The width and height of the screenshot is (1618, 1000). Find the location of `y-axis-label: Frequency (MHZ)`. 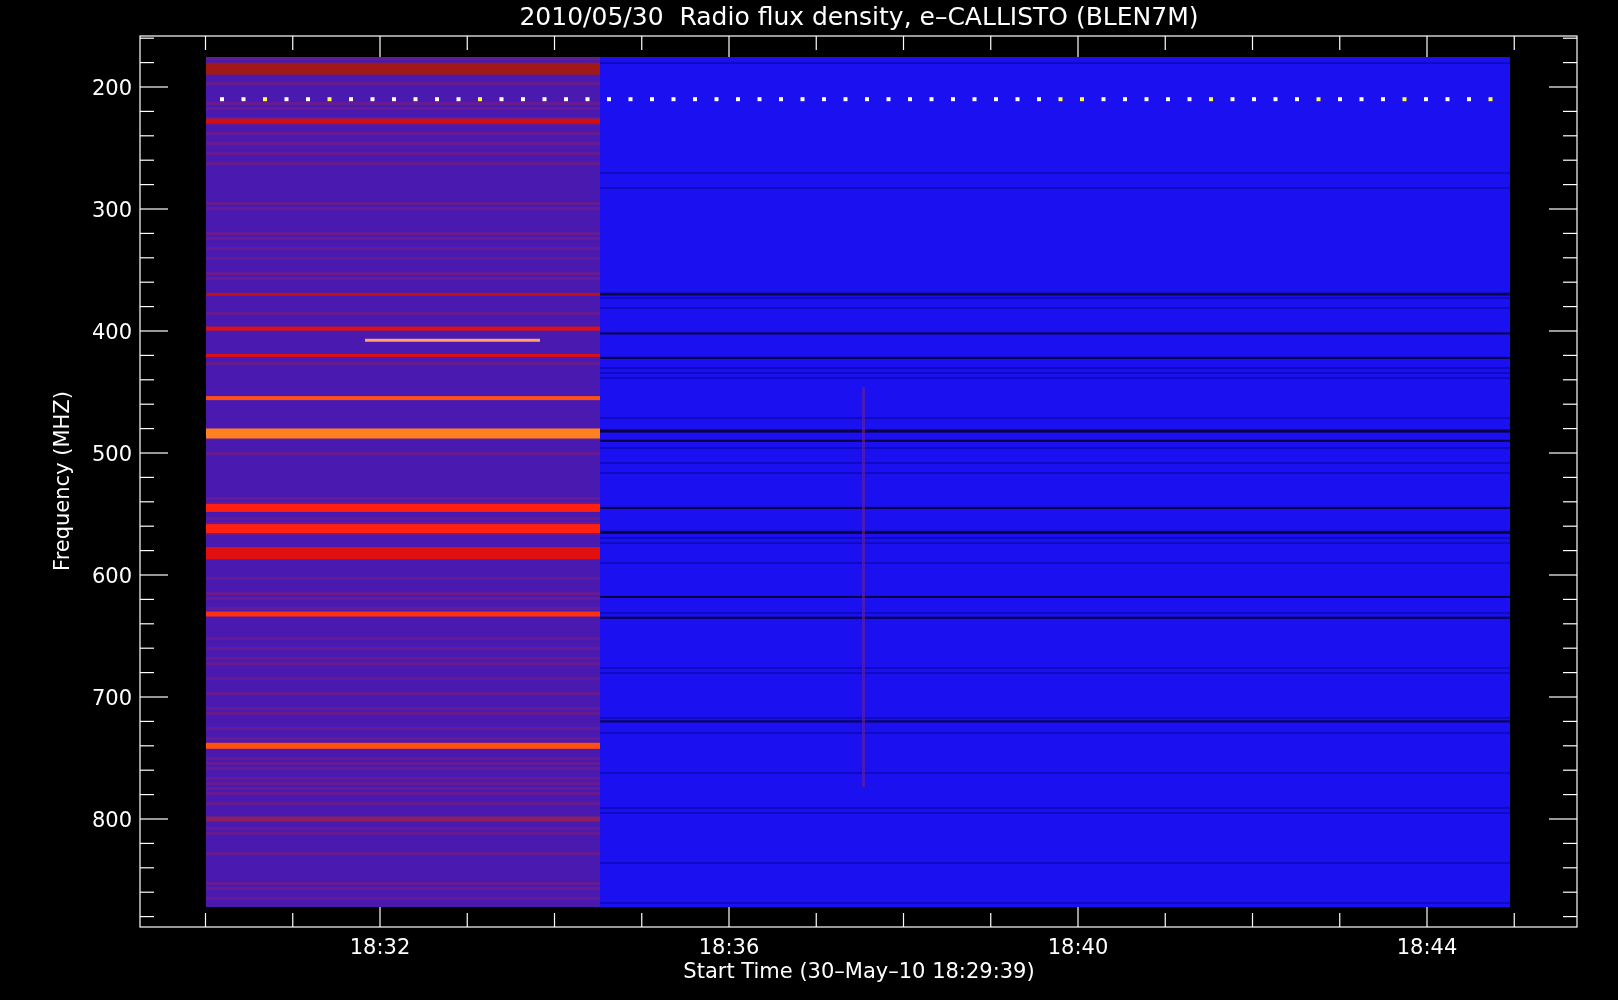

y-axis-label: Frequency (MHZ) is located at coordinates (62, 481).